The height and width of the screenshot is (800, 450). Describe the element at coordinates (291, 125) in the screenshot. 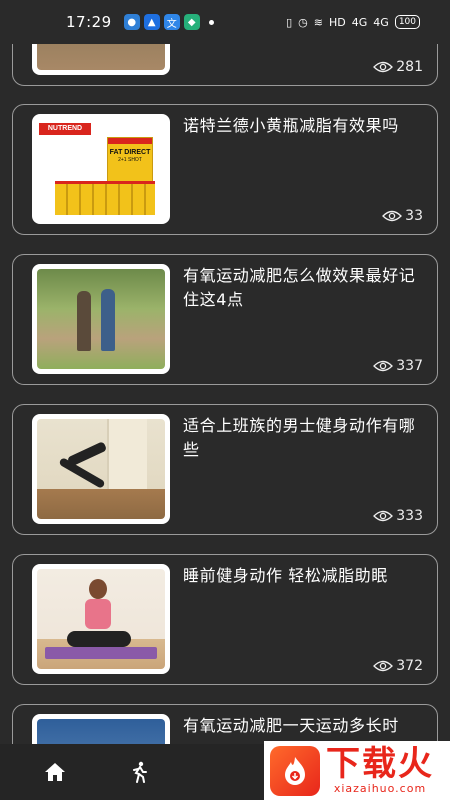

I see `article-title: 诺特兰德小黄瓶减脂有效果吗` at that location.